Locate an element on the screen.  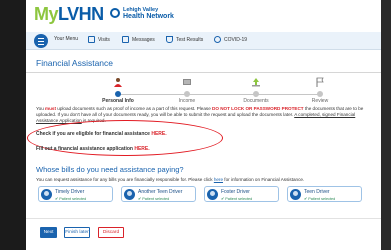
discard-button: Discard is located at coordinates (111, 232).